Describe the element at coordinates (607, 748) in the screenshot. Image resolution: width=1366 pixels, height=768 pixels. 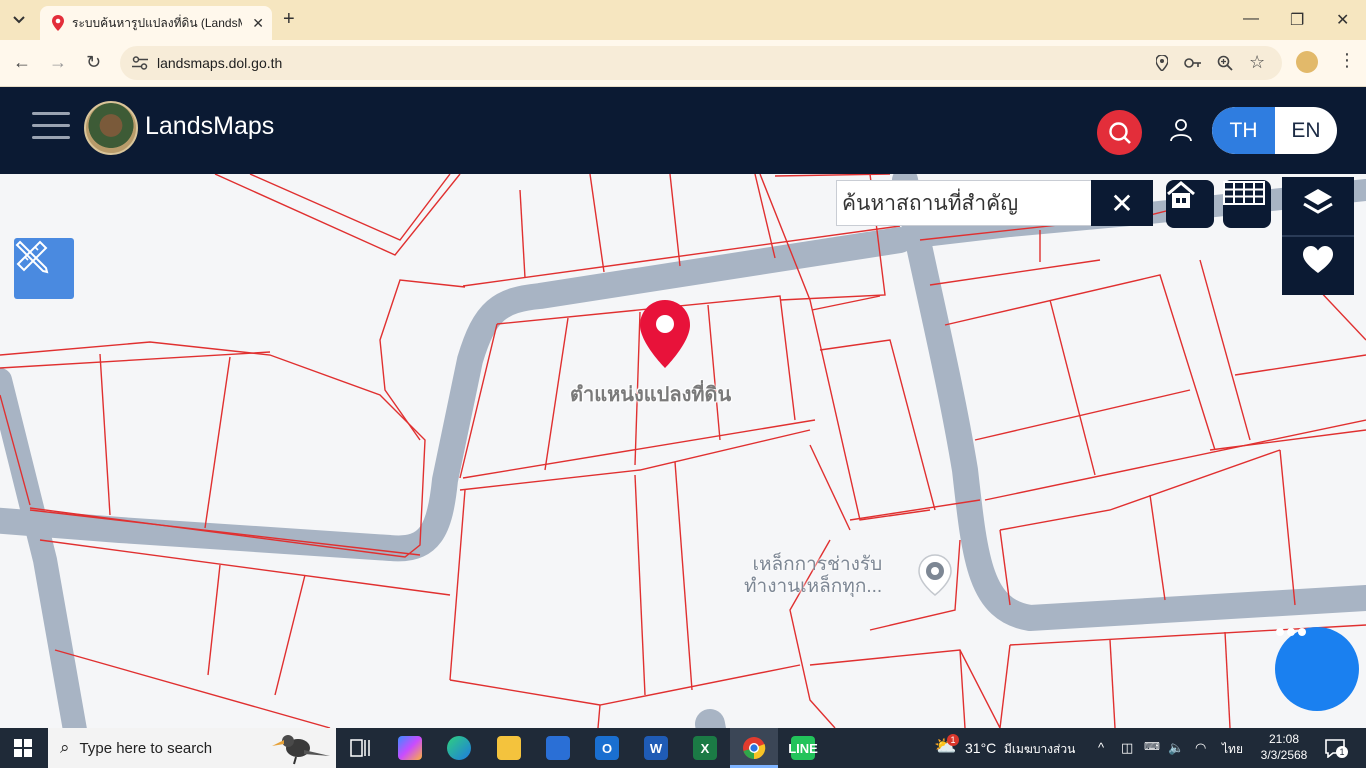
I see `outlook-icon: O` at that location.